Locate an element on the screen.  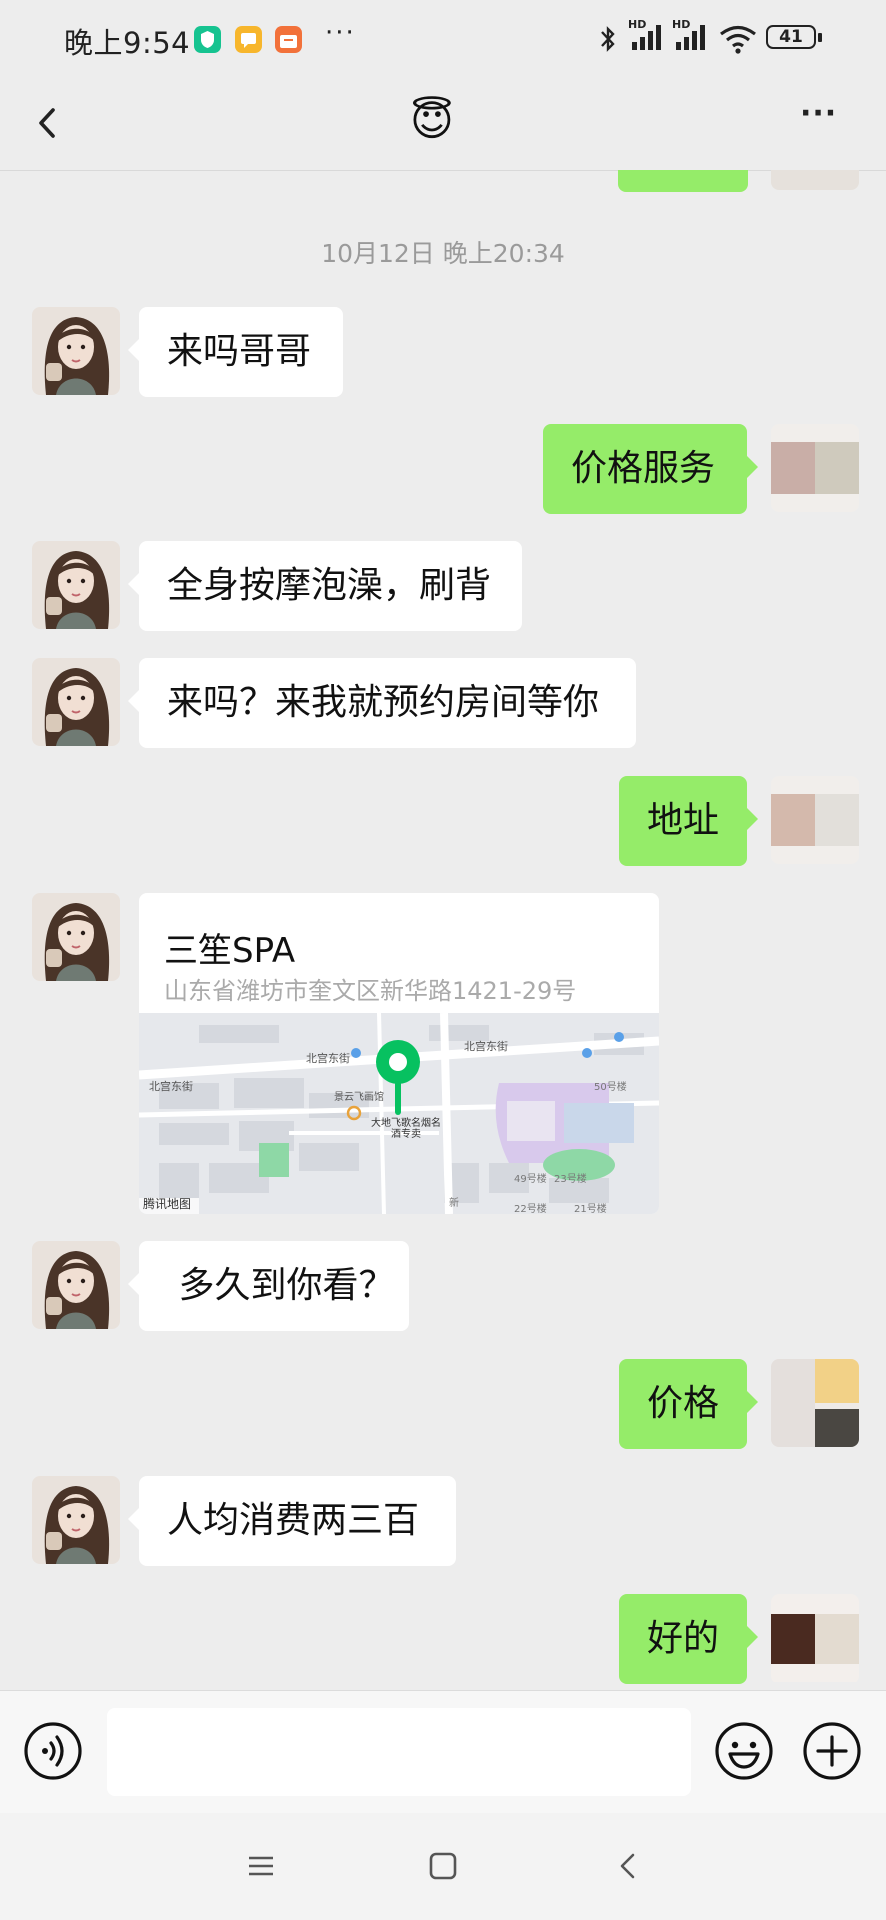
my-message-bubble: 地址 is located at coordinates (688, 821).